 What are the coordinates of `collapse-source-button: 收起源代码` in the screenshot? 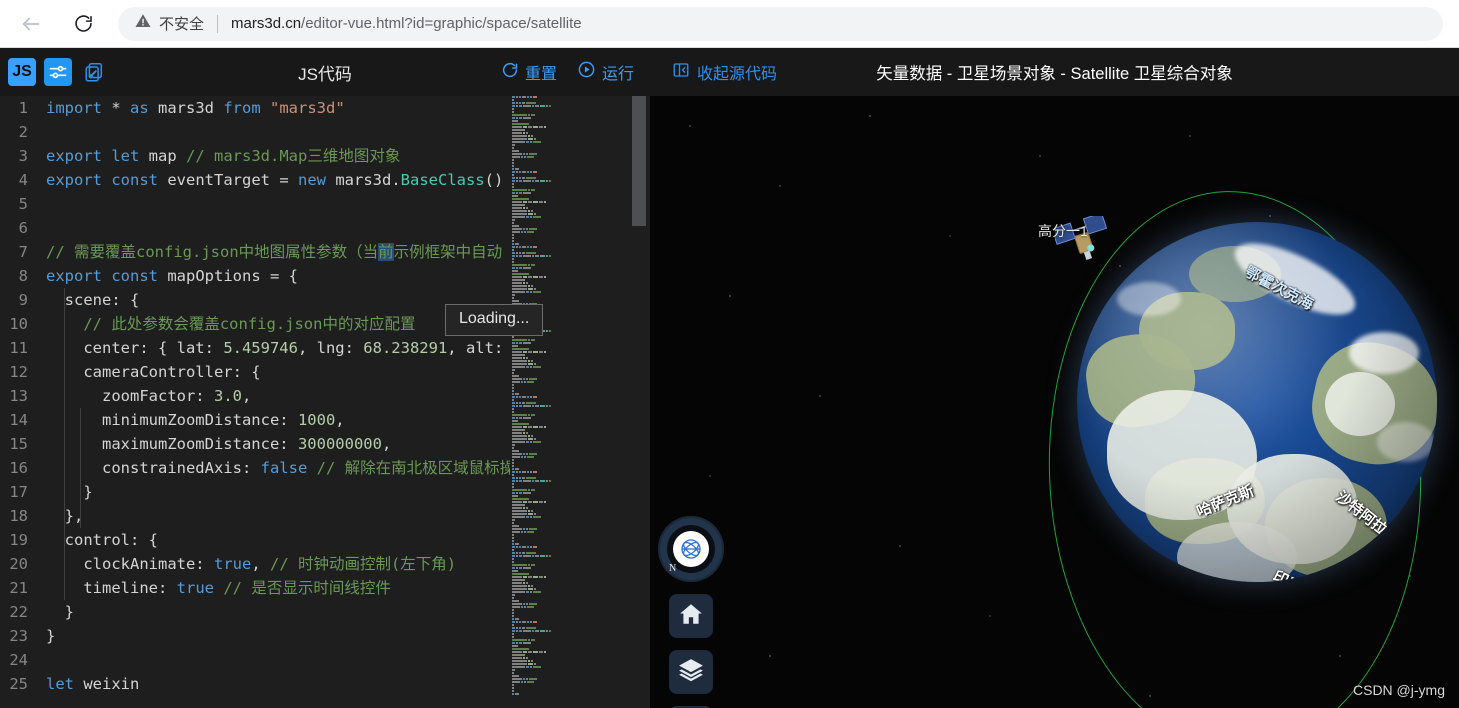 It's located at (724, 72).